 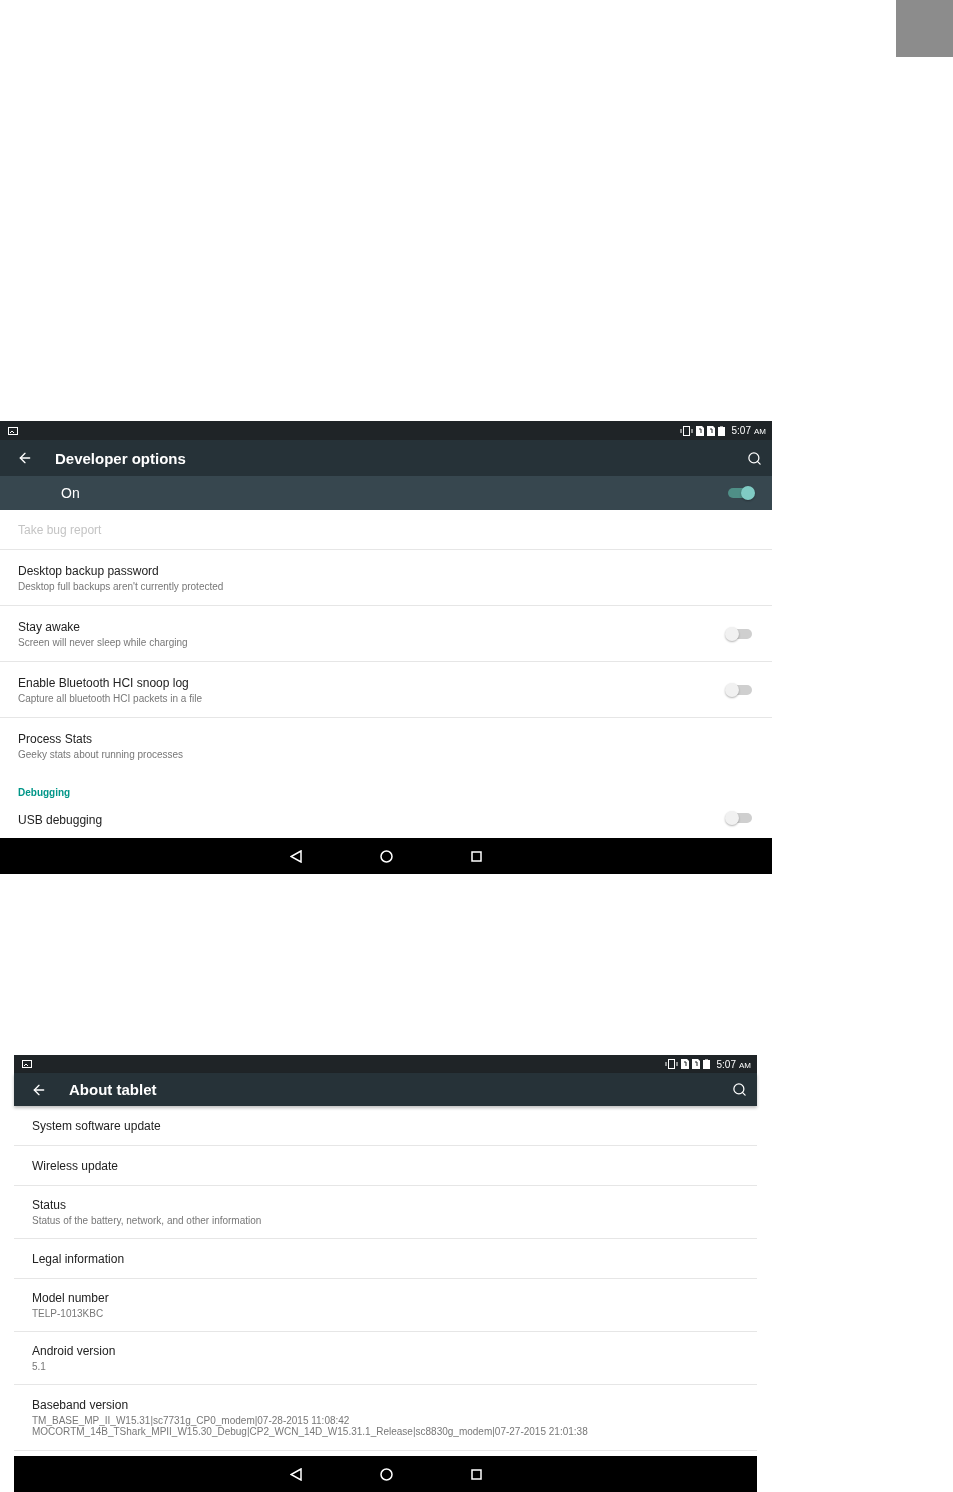 I want to click on toolbar-title: About tablet, so click(x=113, y=1089).